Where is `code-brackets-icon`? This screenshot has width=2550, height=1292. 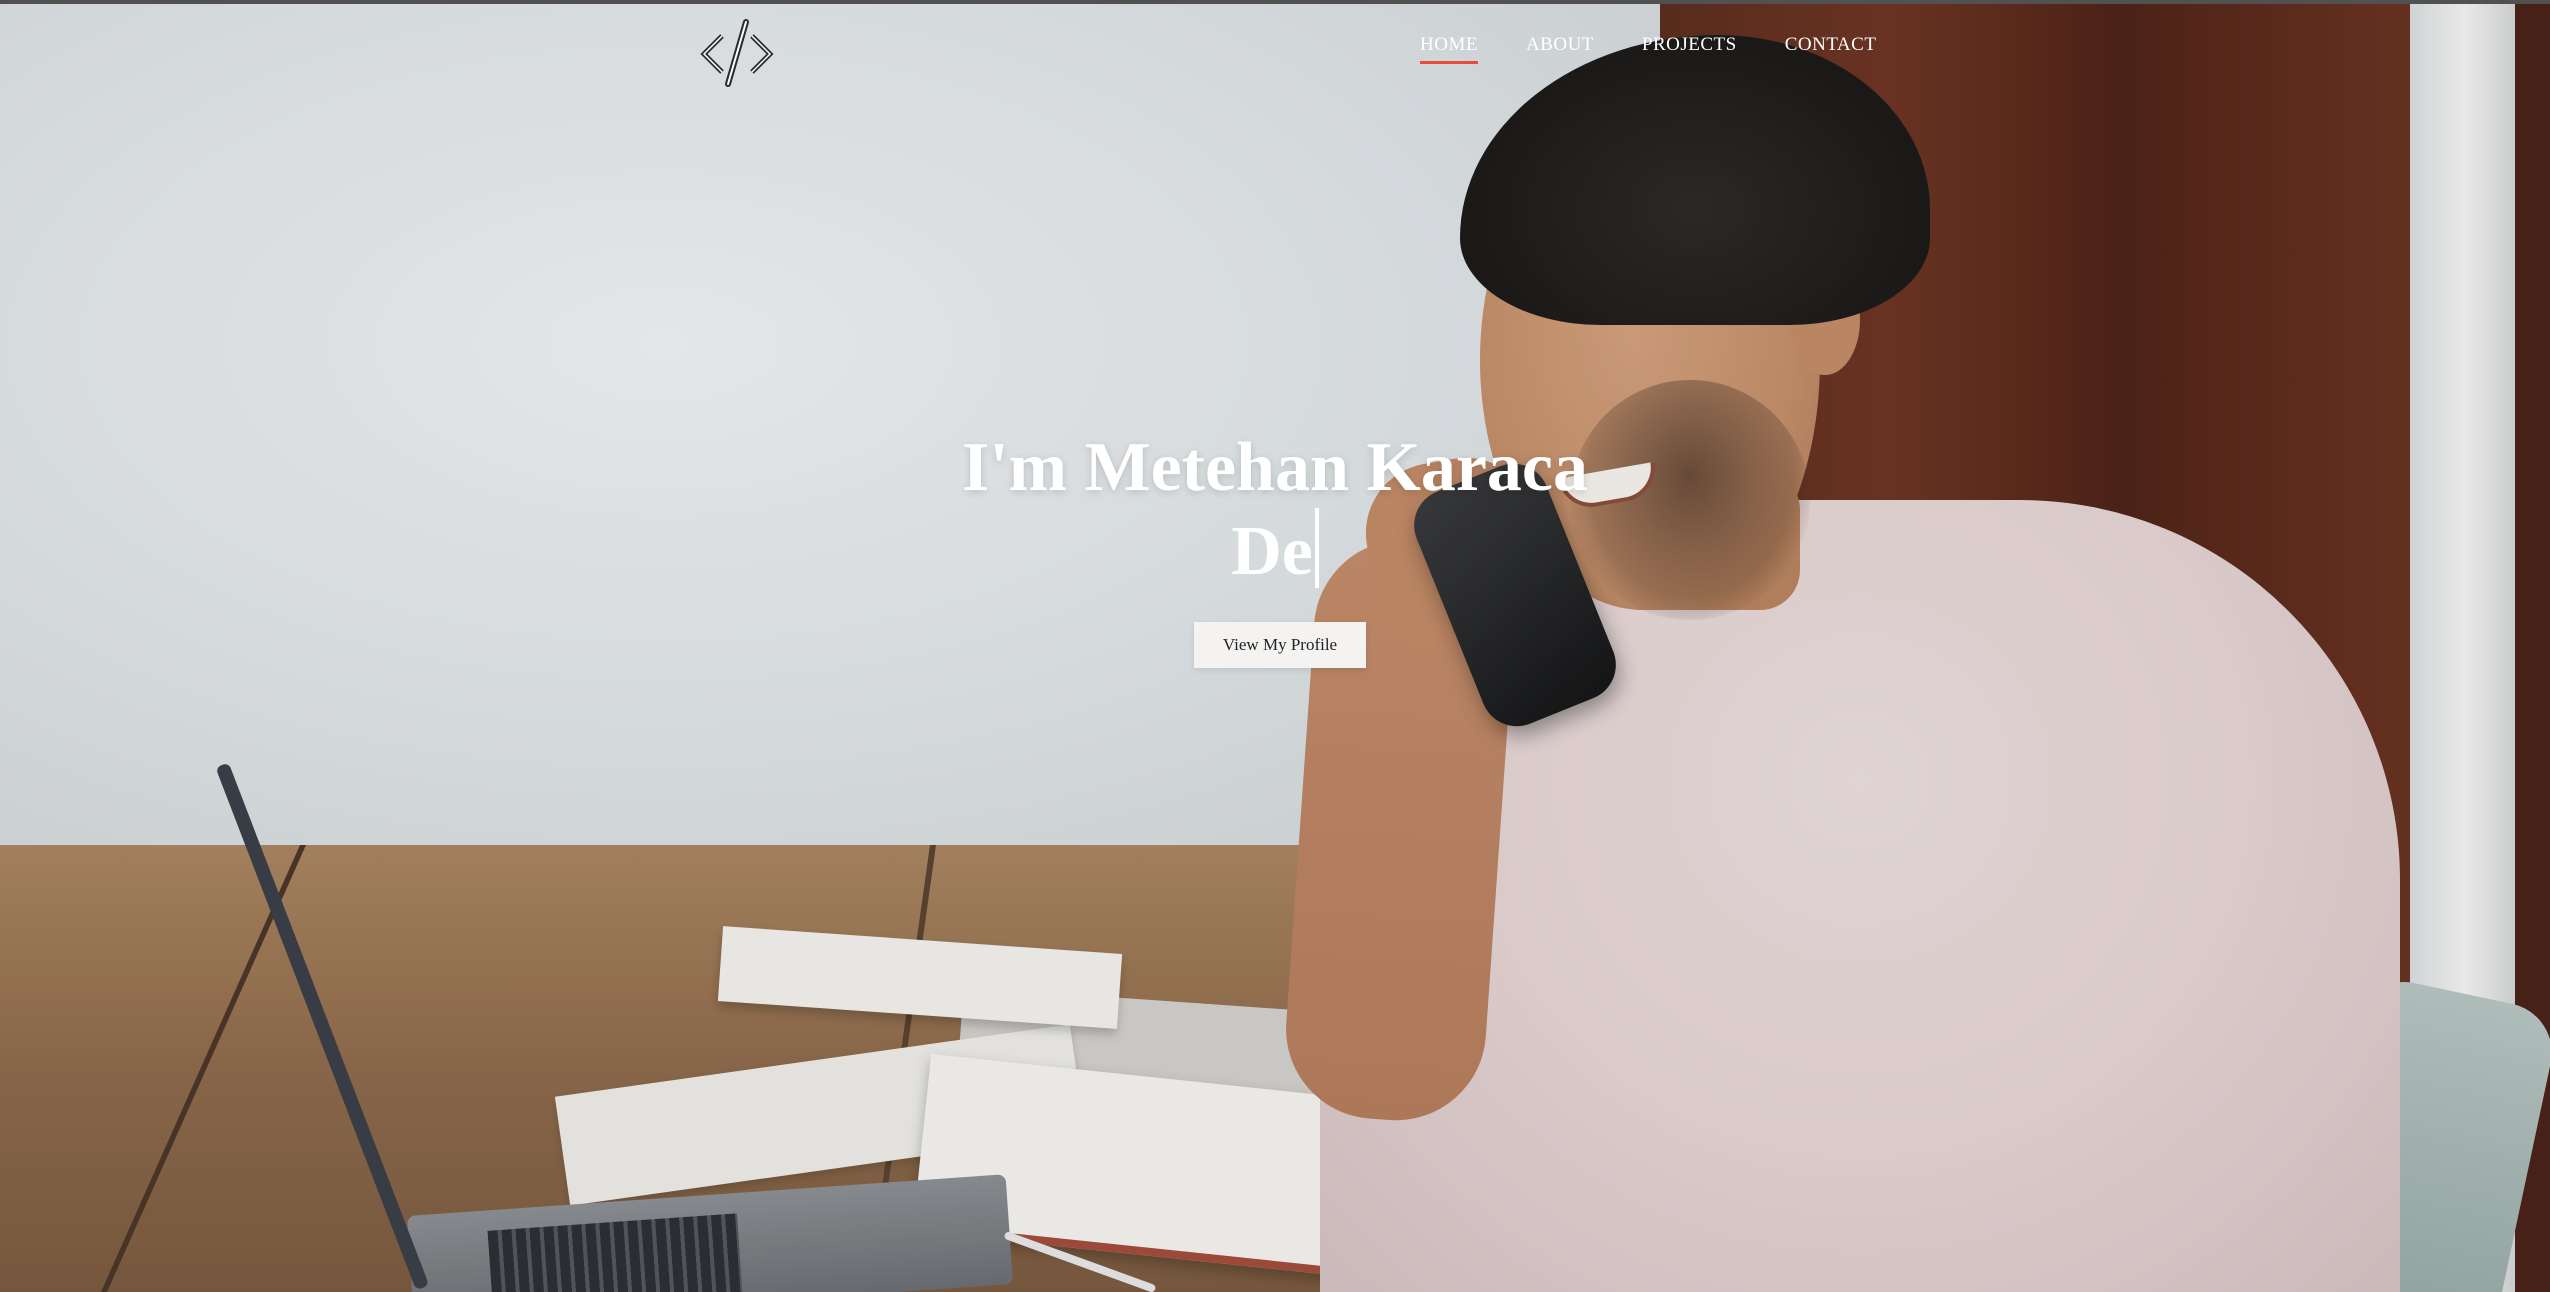 code-brackets-icon is located at coordinates (737, 54).